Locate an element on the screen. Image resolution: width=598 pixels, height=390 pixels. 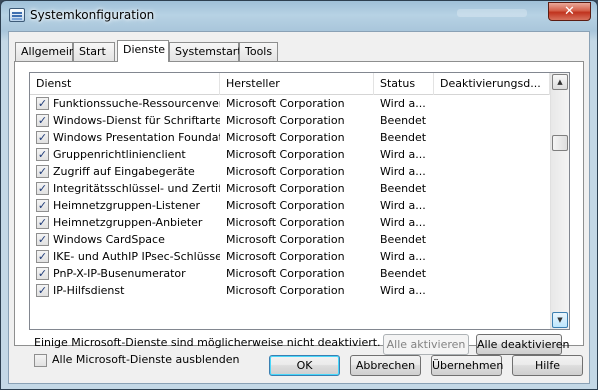
scroll-up-arrow-icon: ▲ is located at coordinates (560, 82).